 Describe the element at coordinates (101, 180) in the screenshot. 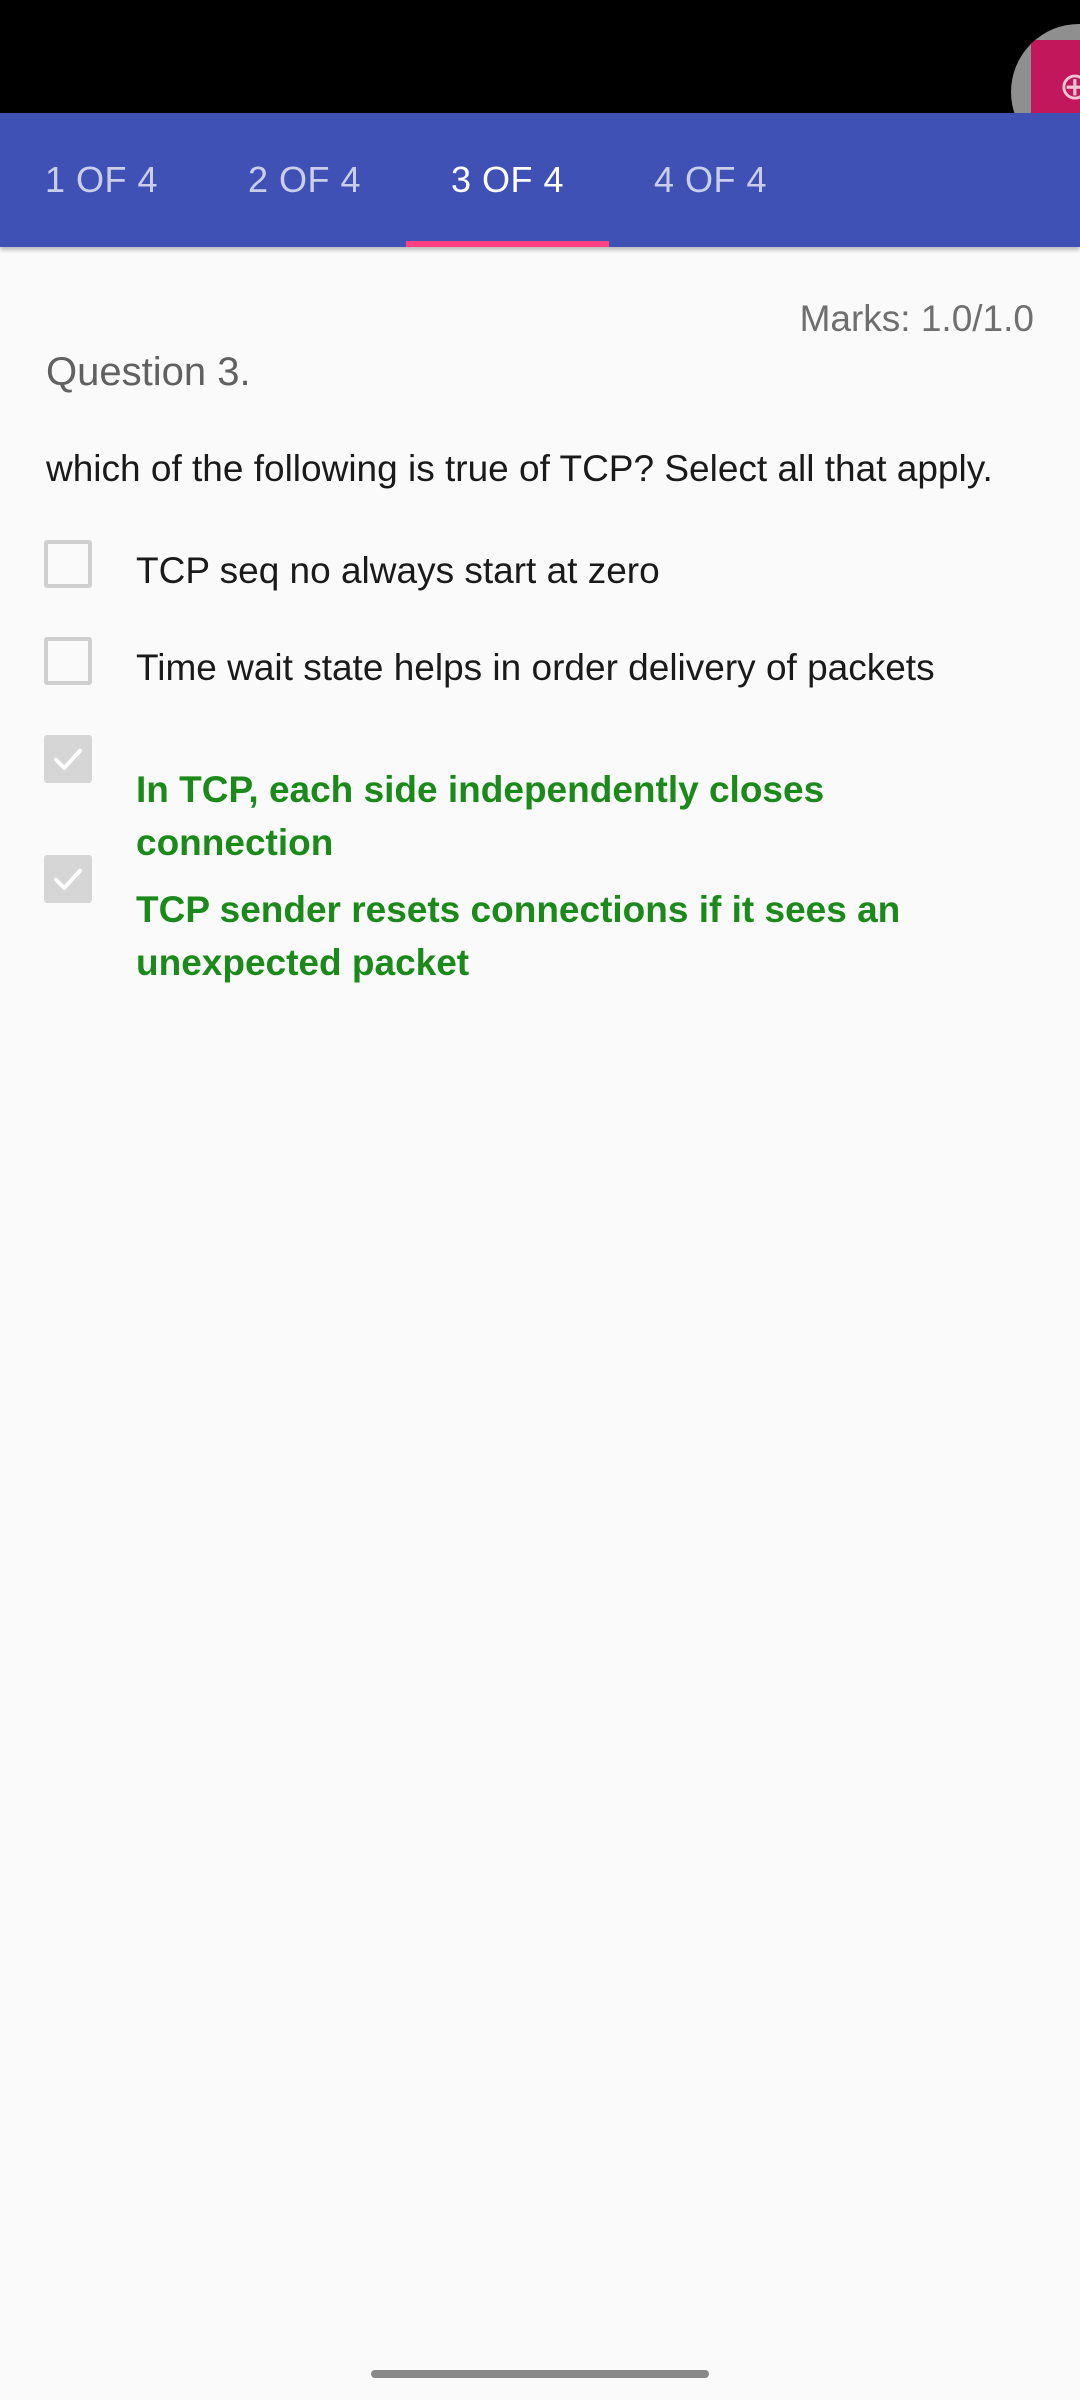

I see `tab-question-1: 1 OF 4` at that location.